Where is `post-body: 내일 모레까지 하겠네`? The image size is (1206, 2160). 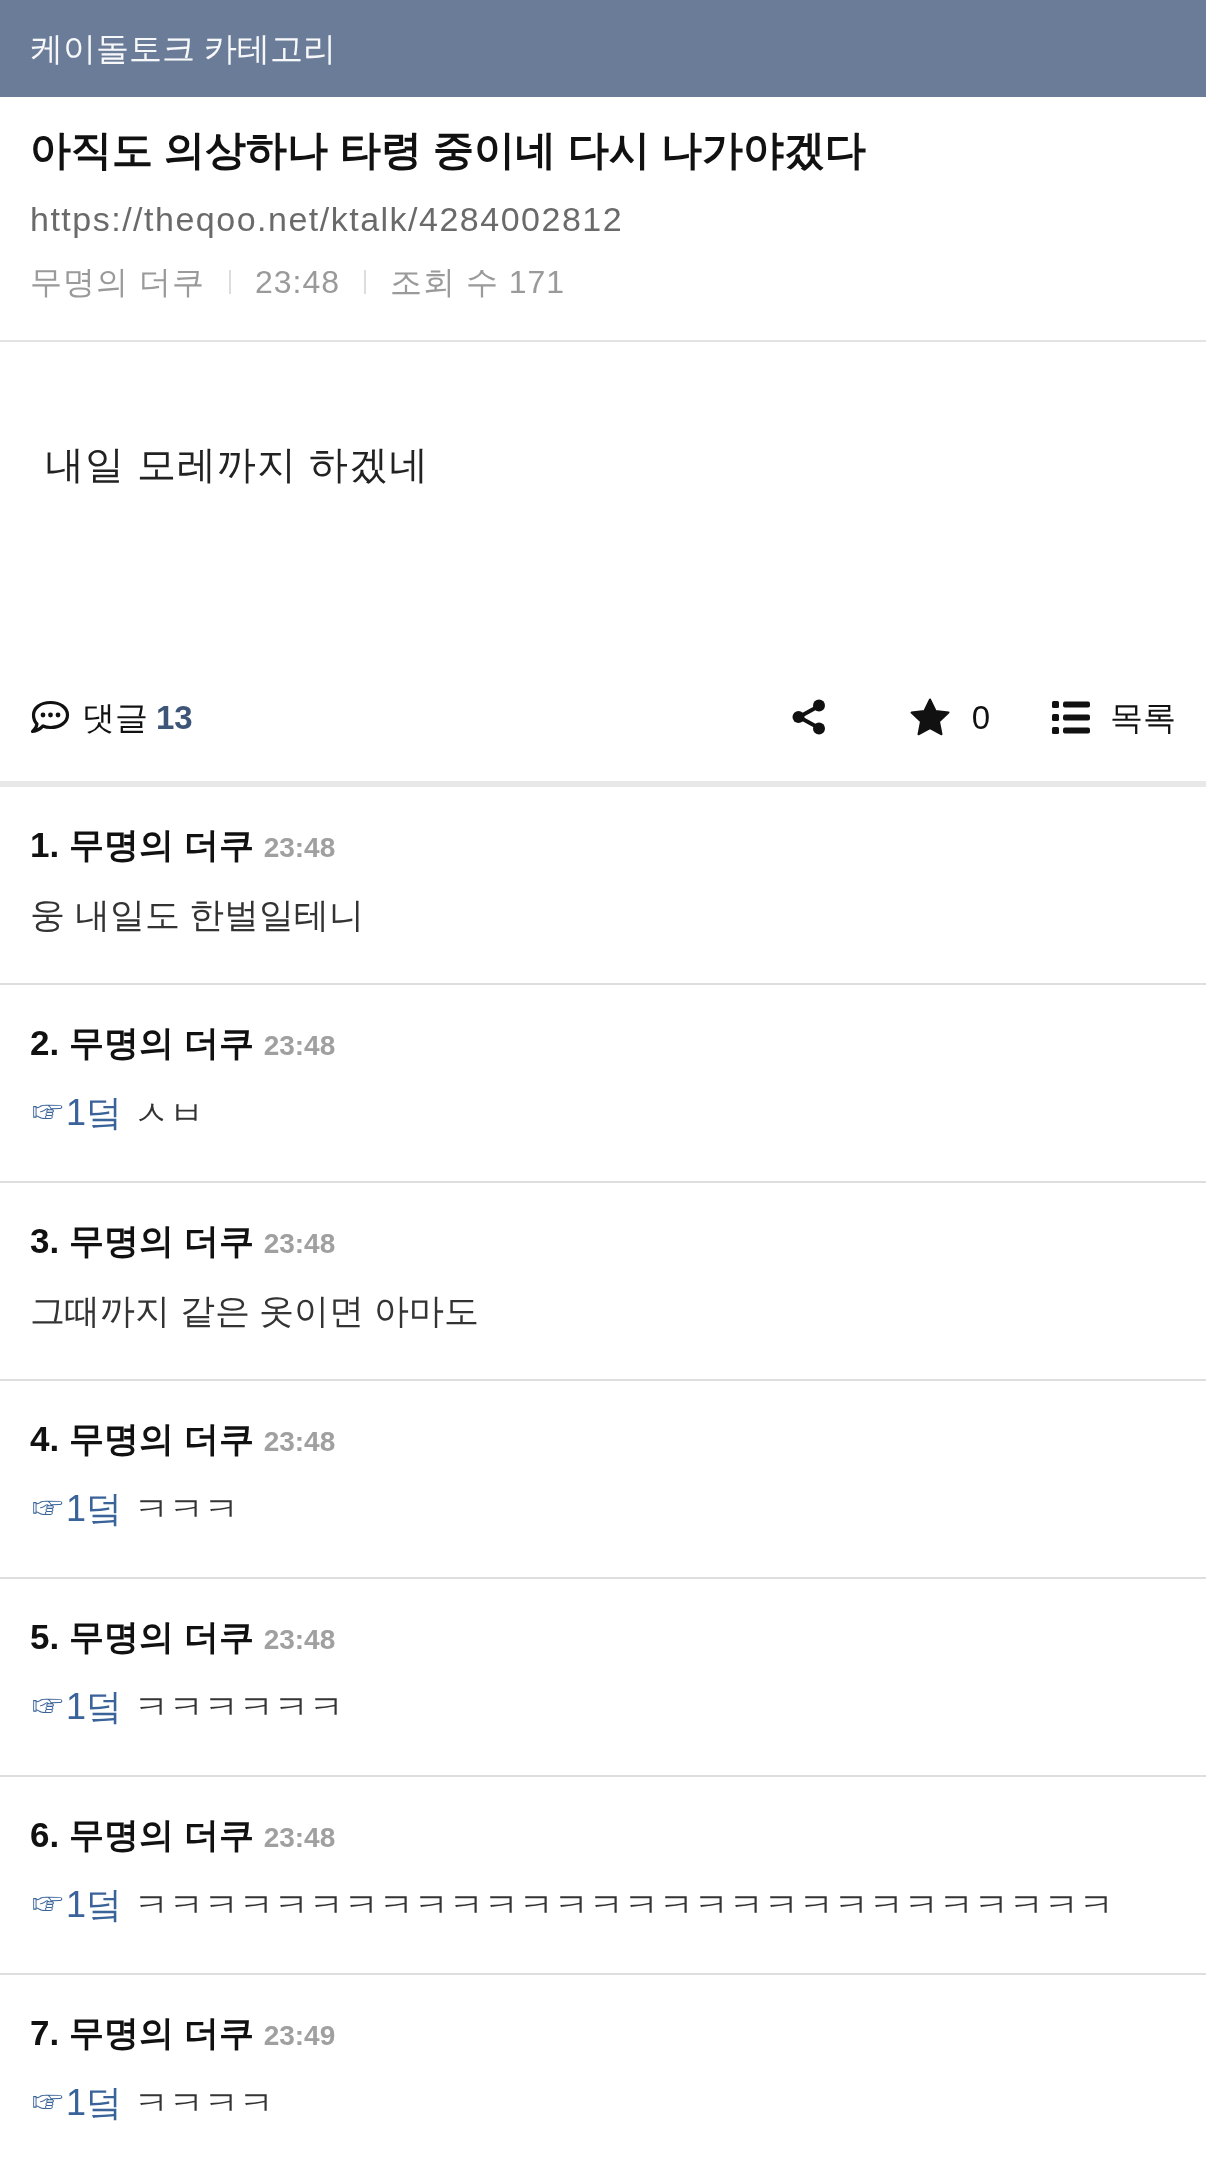 post-body: 내일 모레까지 하겠네 is located at coordinates (237, 465).